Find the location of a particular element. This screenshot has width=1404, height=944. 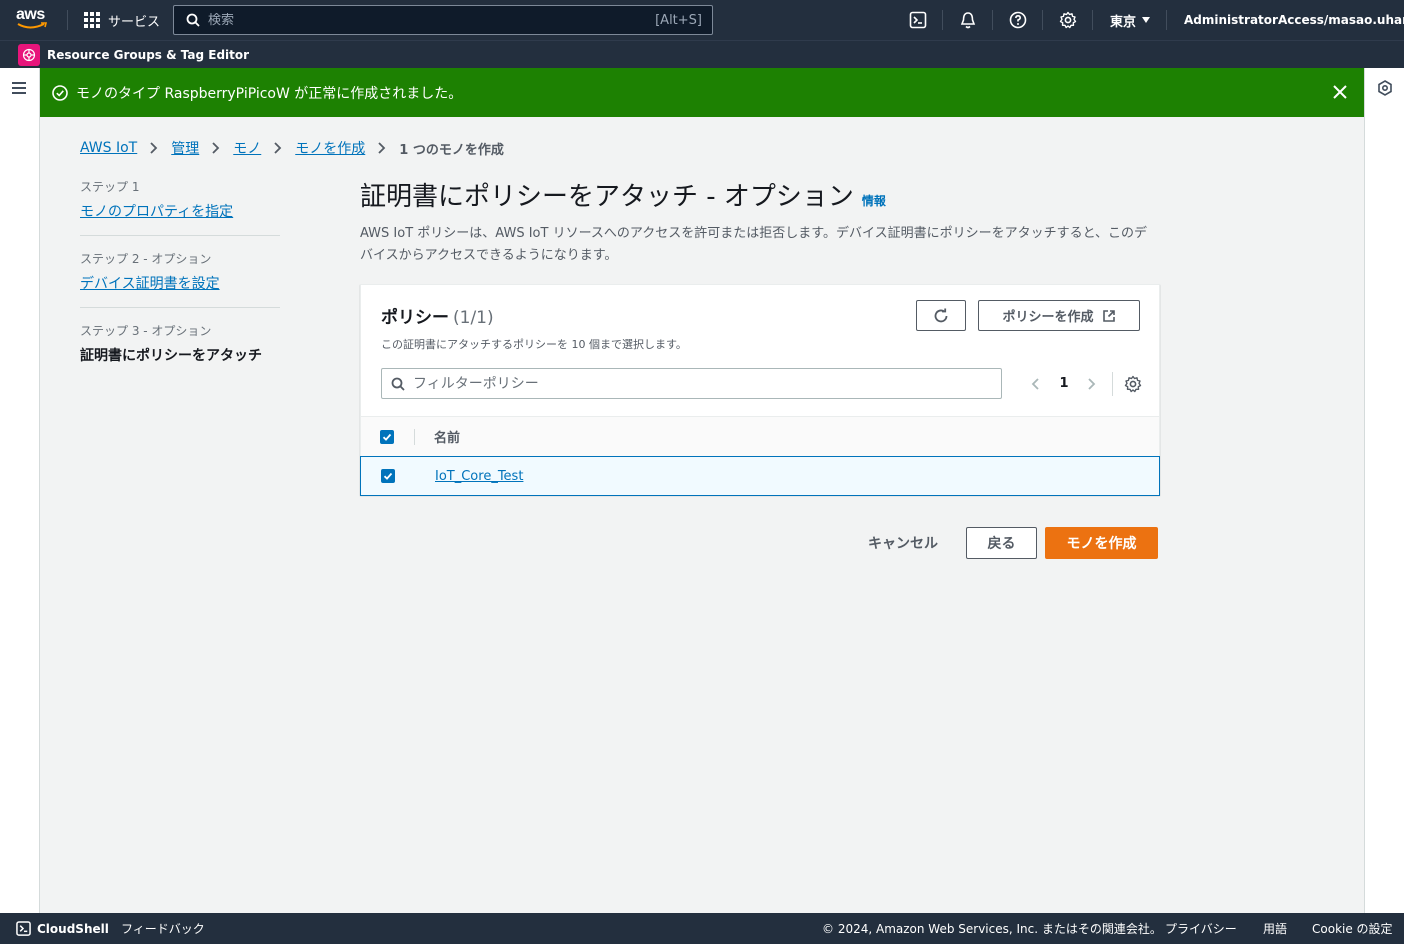

help-icon is located at coordinates (1018, 20).